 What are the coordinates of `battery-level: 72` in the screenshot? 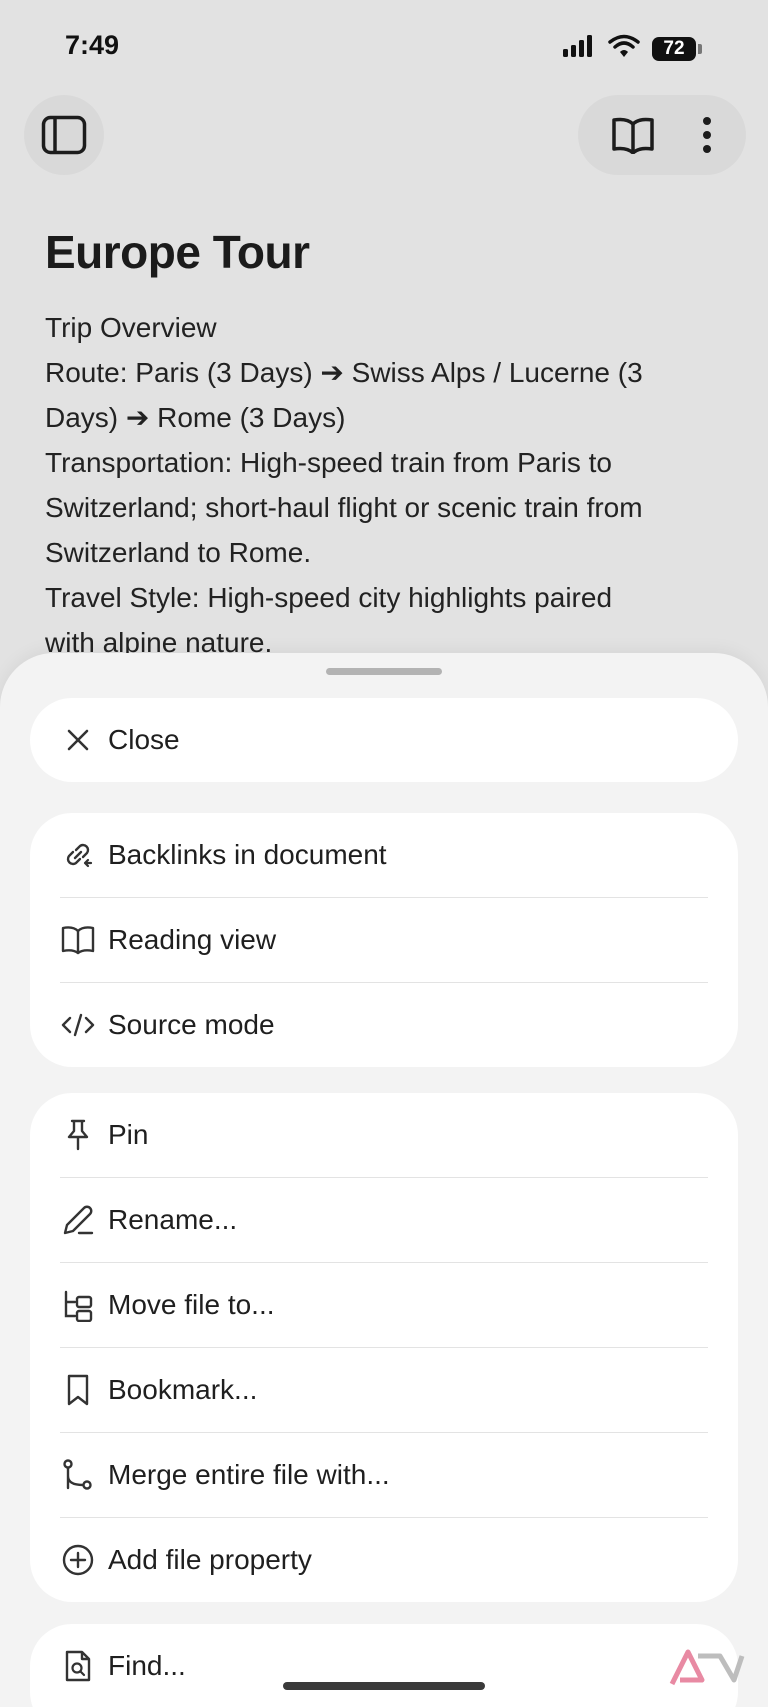 It's located at (674, 48).